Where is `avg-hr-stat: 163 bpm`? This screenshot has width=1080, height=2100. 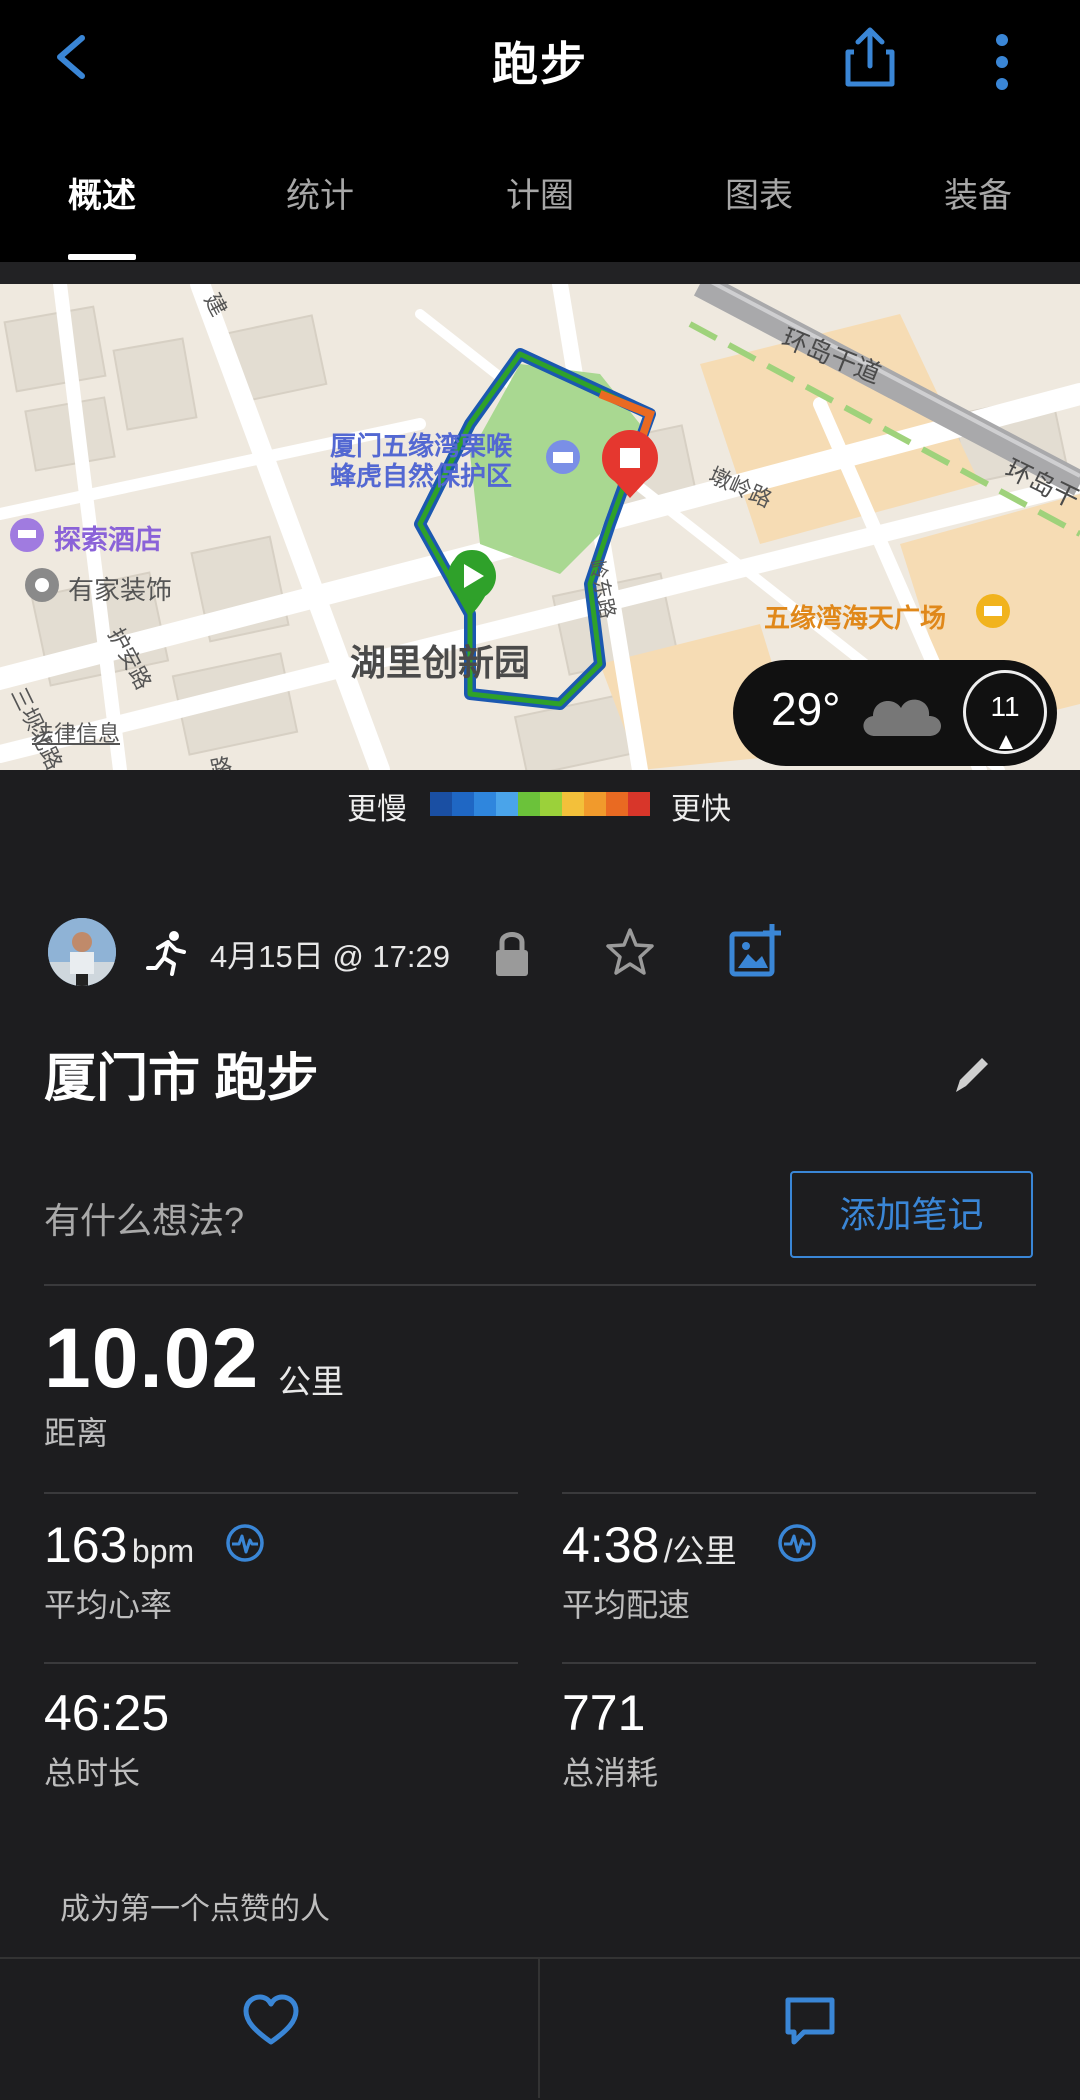 avg-hr-stat: 163 bpm is located at coordinates (119, 1545).